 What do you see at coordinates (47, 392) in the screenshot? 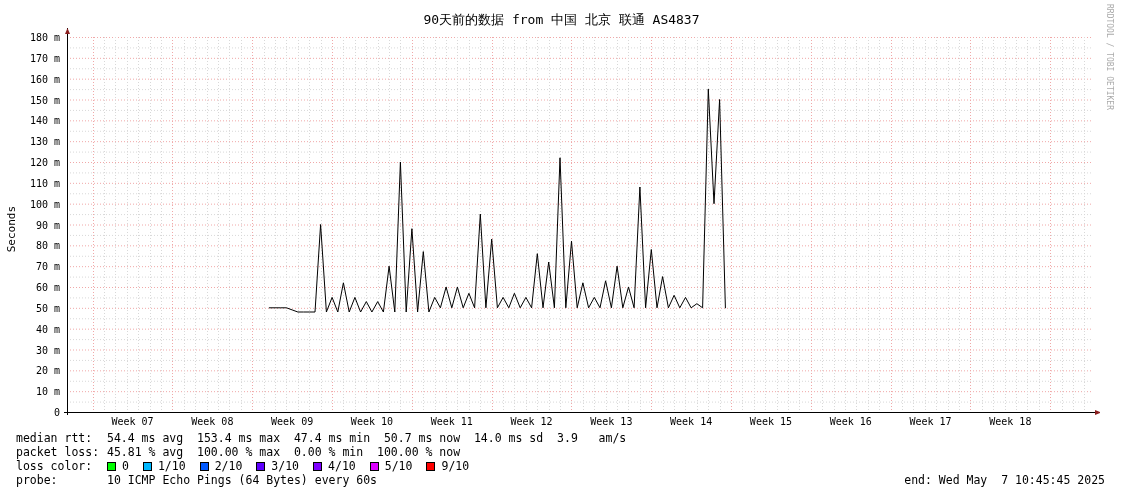
I see `tick-label: 10 m` at bounding box center [47, 392].